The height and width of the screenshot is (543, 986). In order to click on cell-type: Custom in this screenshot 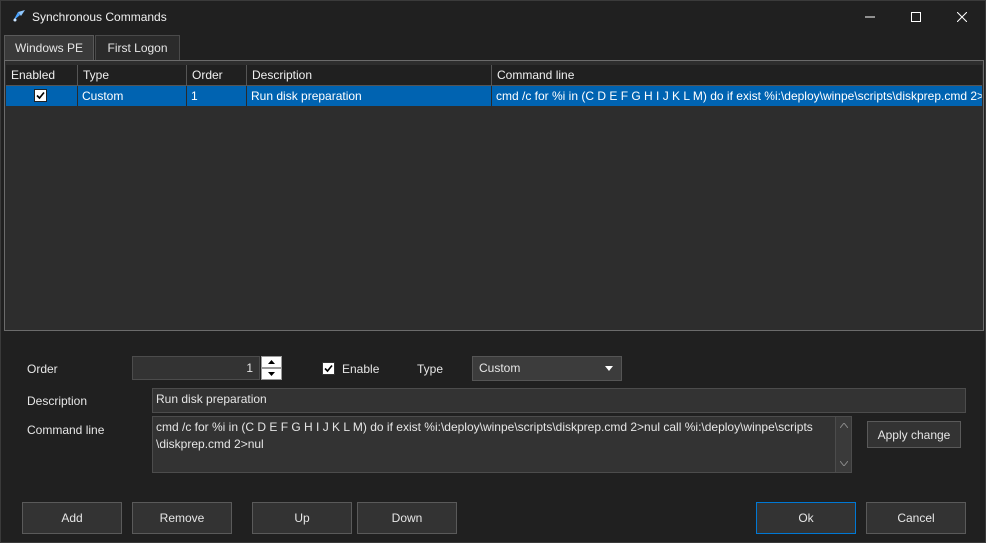, I will do `click(132, 96)`.